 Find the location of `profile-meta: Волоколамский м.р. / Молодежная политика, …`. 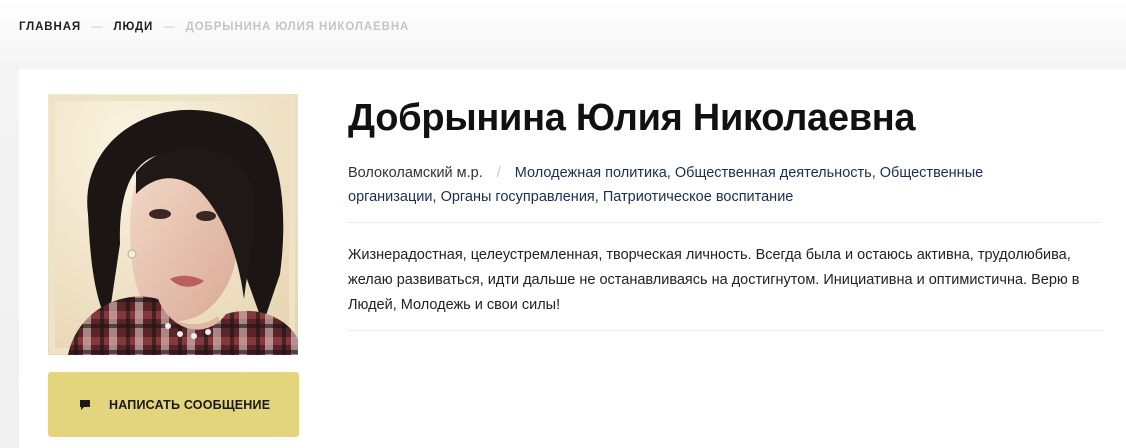

profile-meta: Волоколамский м.р. / Молодежная политика, … is located at coordinates (666, 185).